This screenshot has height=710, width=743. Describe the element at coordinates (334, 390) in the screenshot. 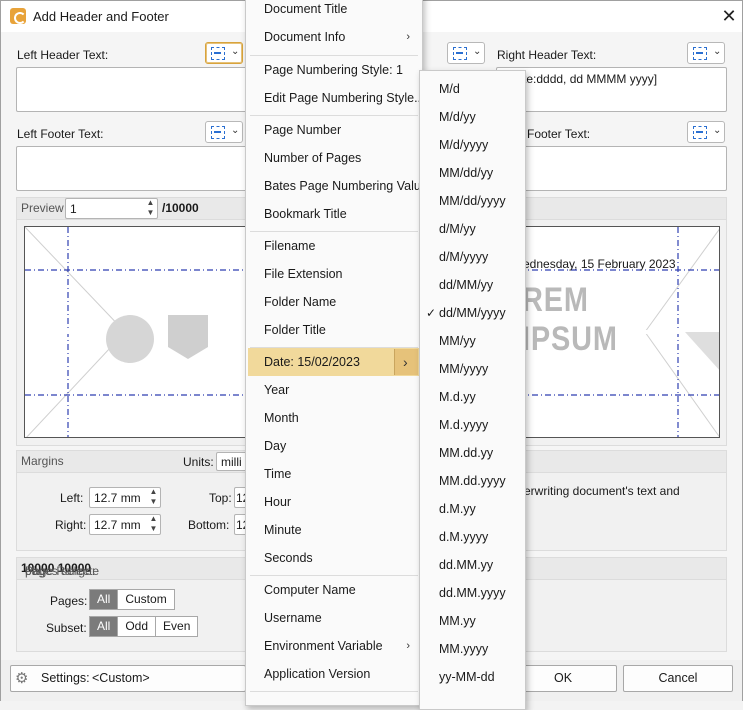

I see `menu-item-year: Year` at that location.